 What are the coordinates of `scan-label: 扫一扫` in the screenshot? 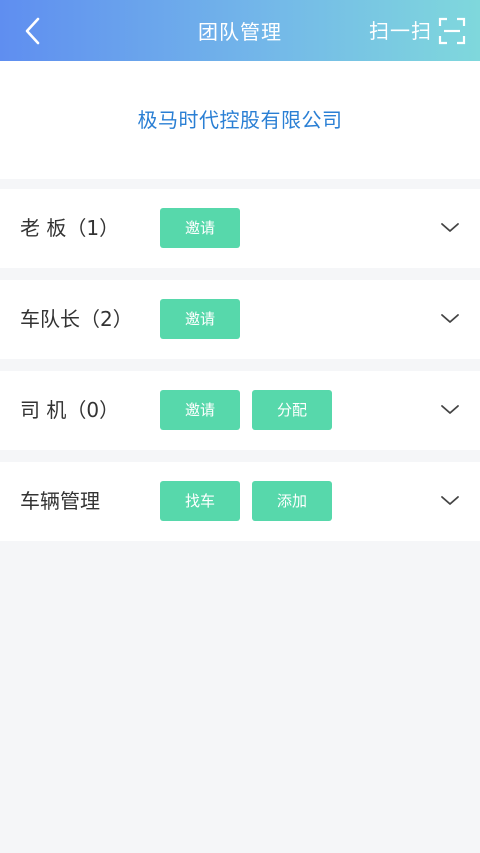 It's located at (400, 31).